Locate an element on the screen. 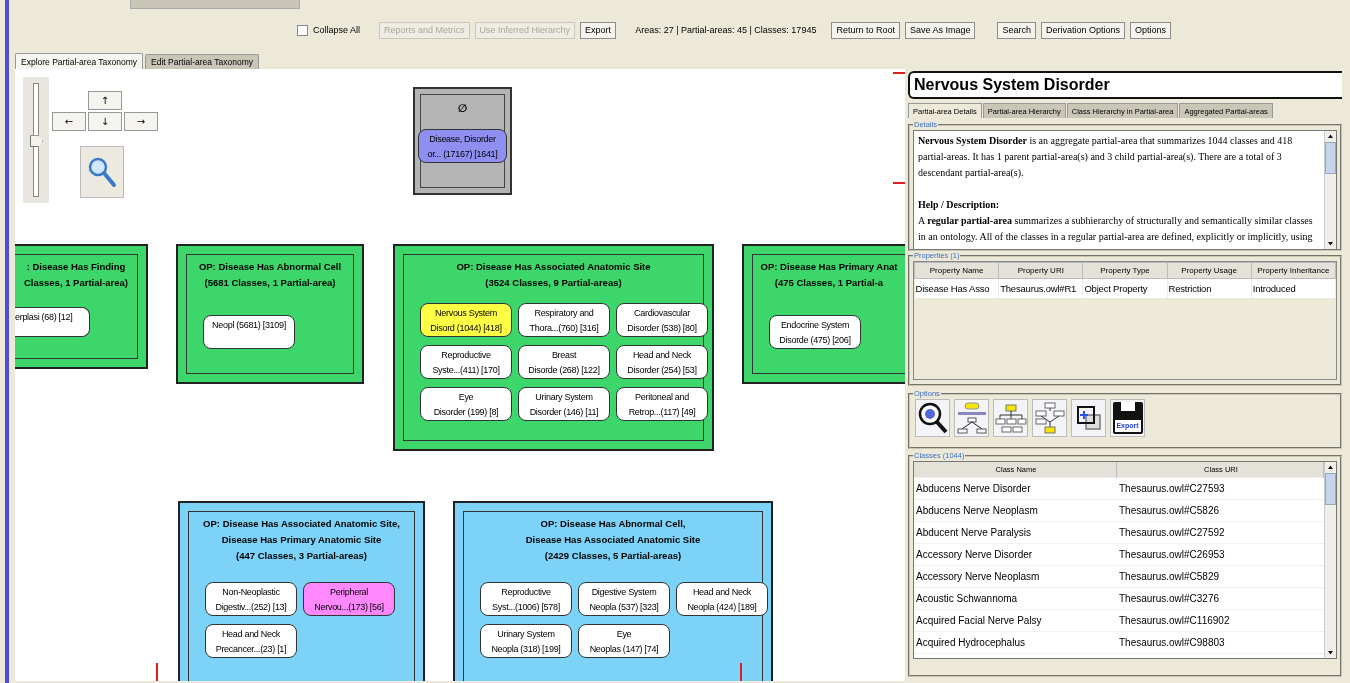 Image resolution: width=1350 pixels, height=683 pixels. toolbar-button: Save As Image is located at coordinates (940, 30).